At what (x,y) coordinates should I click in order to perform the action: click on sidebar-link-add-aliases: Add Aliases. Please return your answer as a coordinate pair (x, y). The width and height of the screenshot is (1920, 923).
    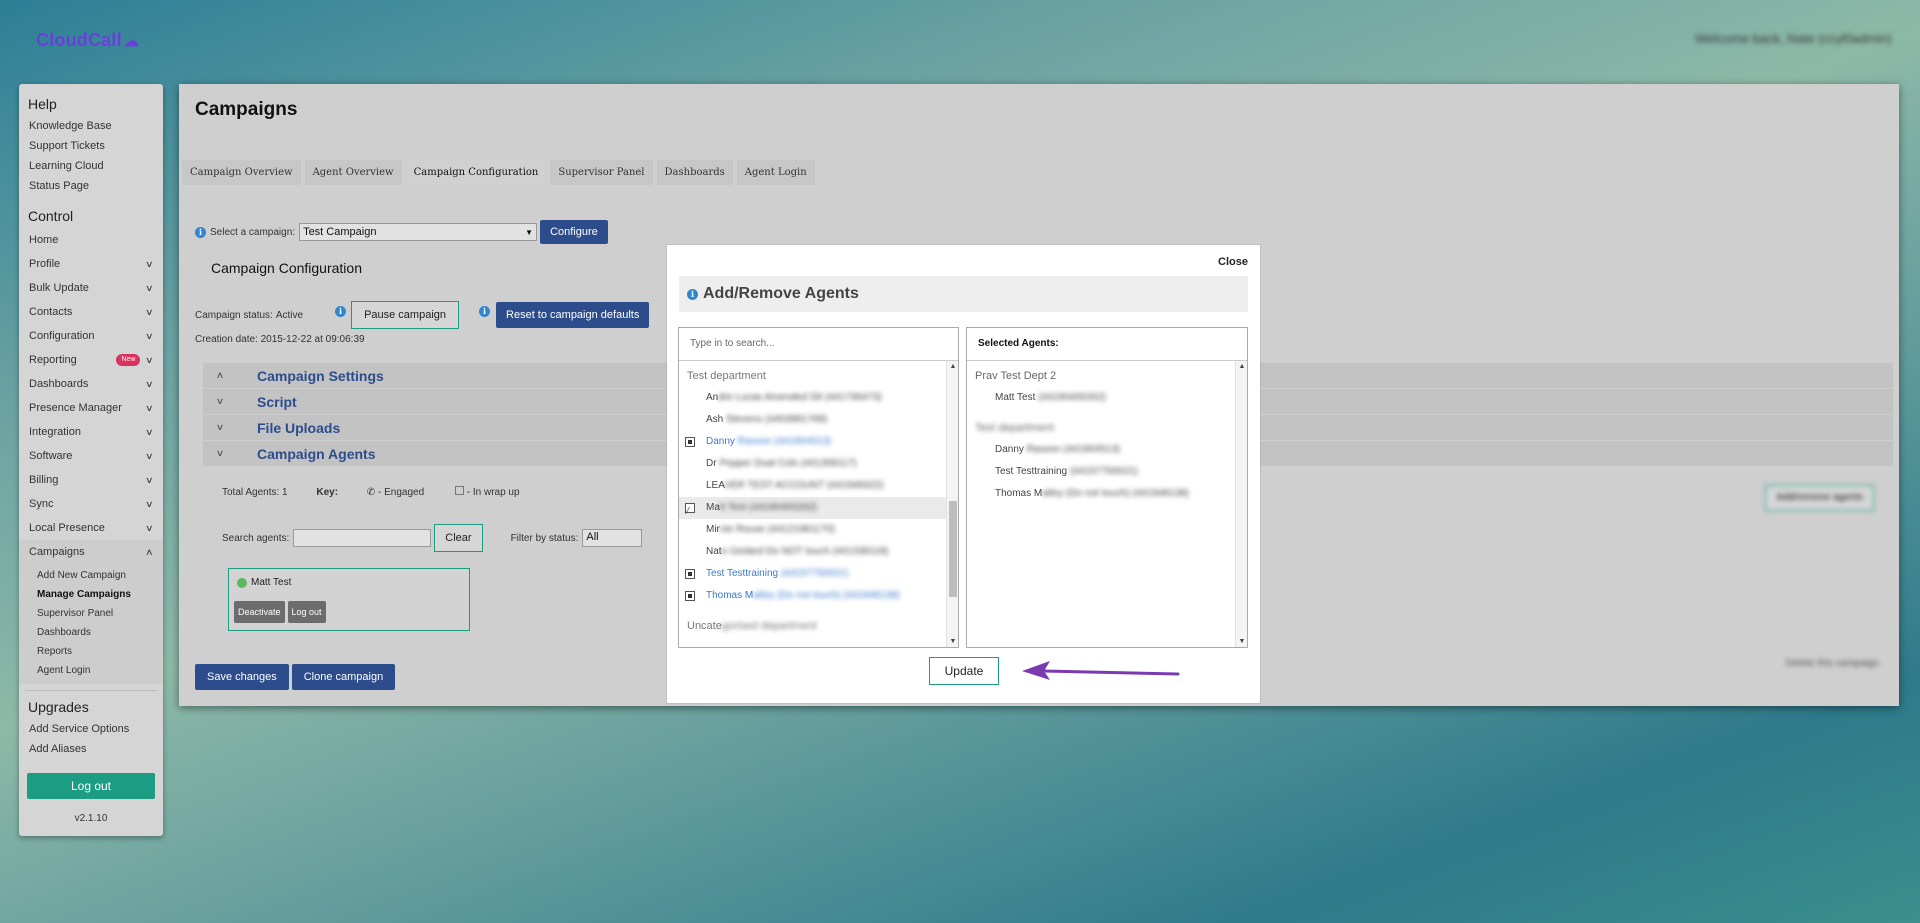
    Looking at the image, I should click on (91, 749).